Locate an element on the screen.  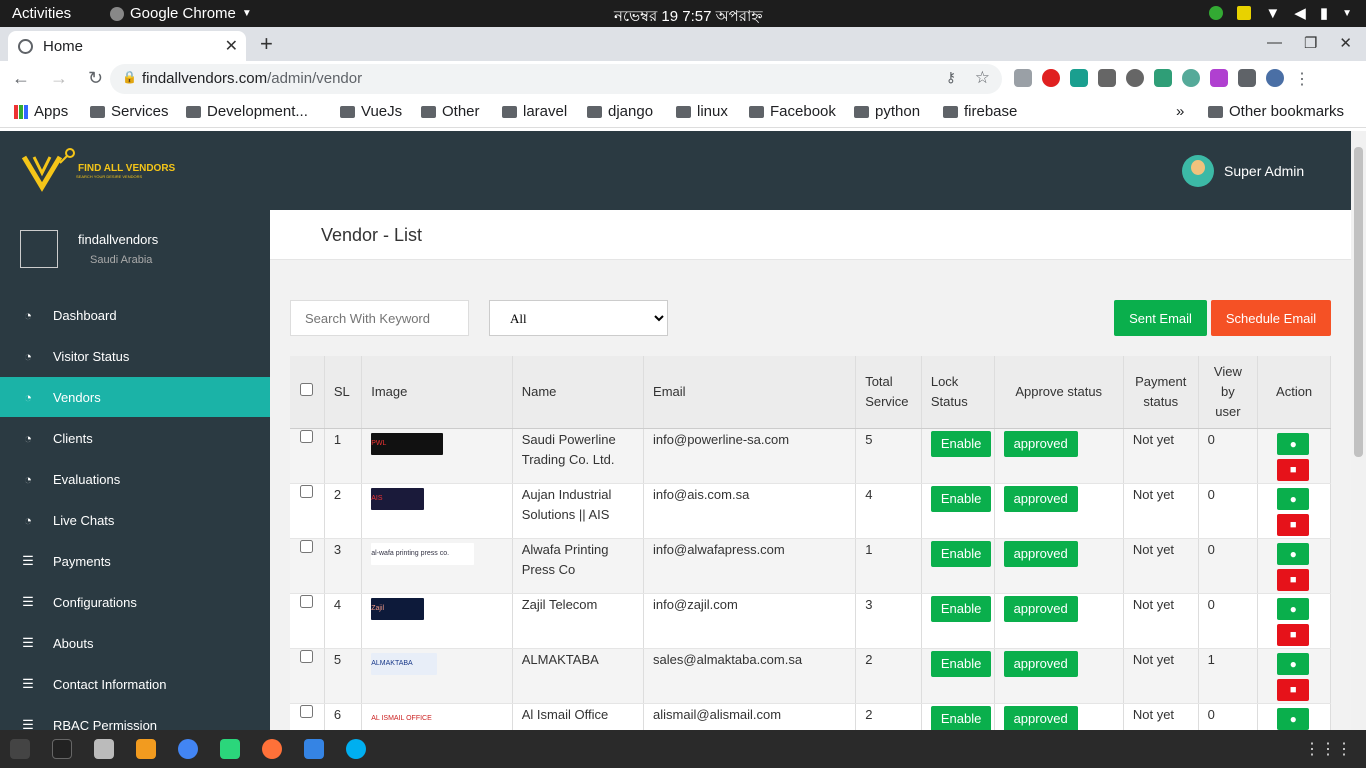
bookmark-folder: Services is located at coordinates (129, 111).